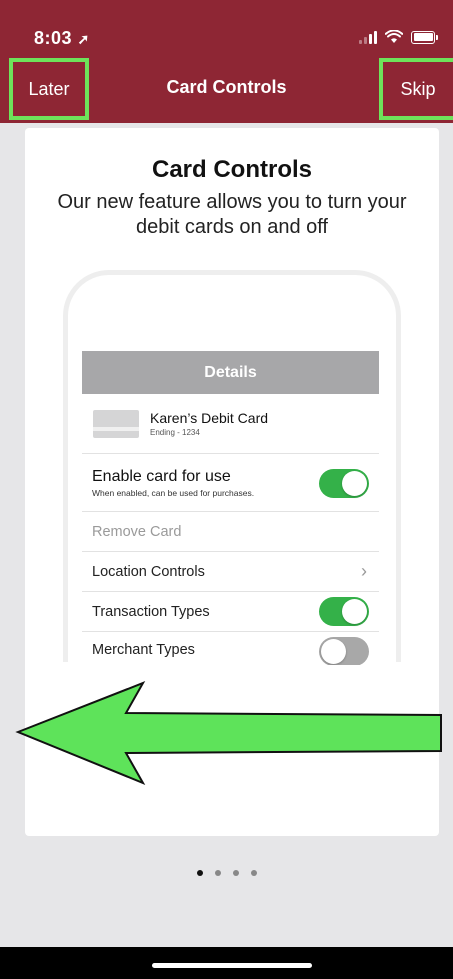 This screenshot has width=453, height=979. What do you see at coordinates (231, 169) in the screenshot?
I see `card-title: Card Controls` at bounding box center [231, 169].